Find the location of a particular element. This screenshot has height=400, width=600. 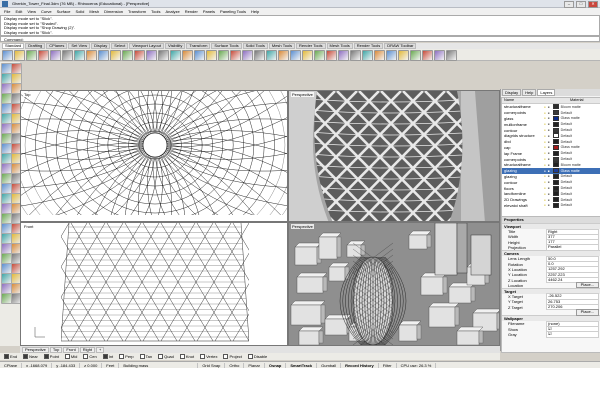

ghosted-icon is located at coordinates (259, 55).